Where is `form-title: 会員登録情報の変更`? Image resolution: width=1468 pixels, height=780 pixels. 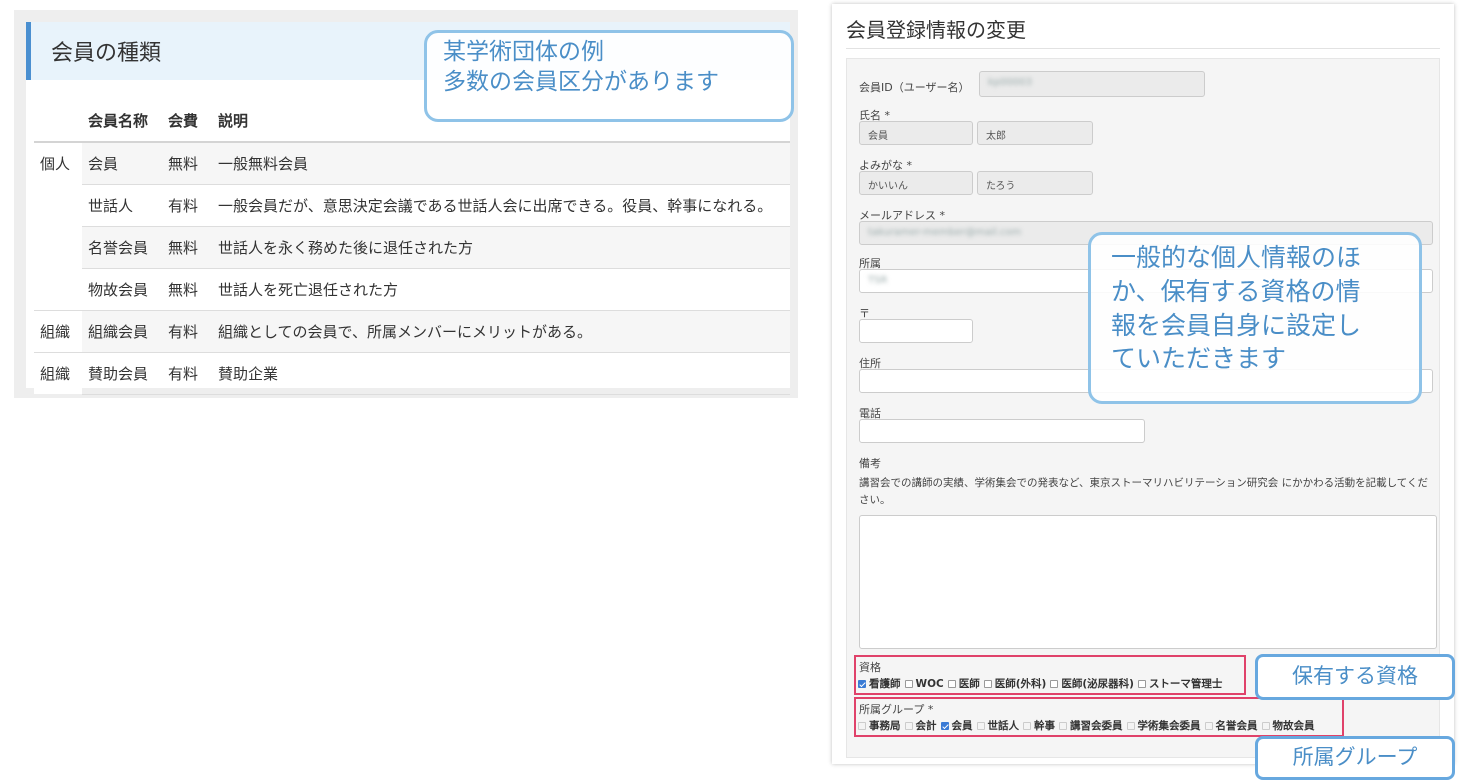
form-title: 会員登録情報の変更 is located at coordinates (936, 30).